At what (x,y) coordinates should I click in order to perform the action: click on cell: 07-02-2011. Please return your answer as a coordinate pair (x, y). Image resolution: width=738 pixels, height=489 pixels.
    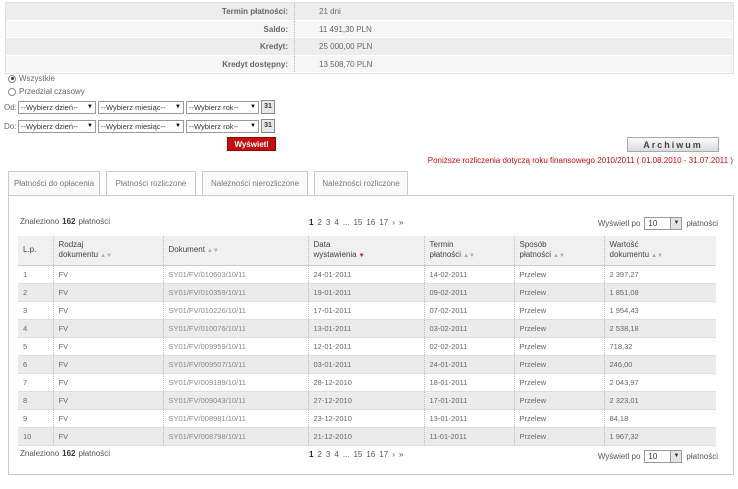
    Looking at the image, I should click on (469, 310).